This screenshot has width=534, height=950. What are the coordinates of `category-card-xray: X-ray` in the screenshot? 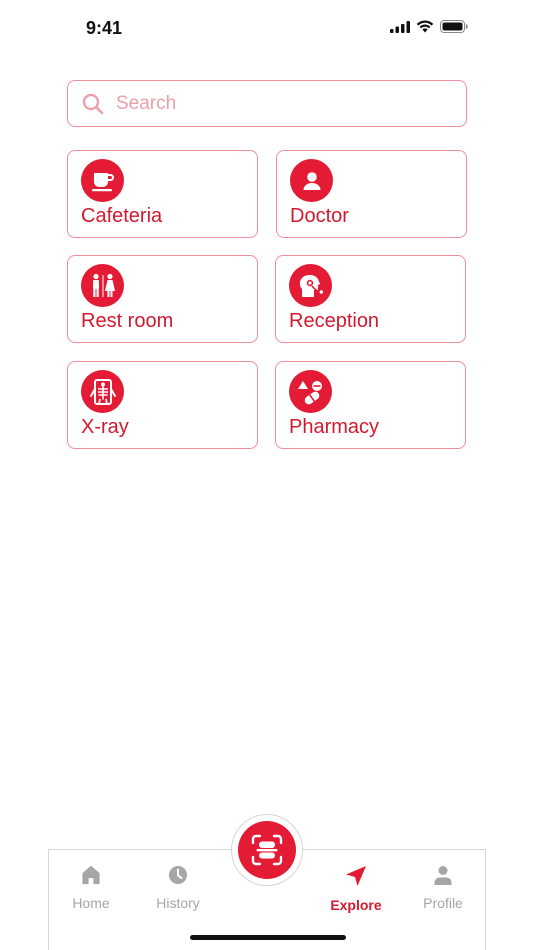 It's located at (162, 405).